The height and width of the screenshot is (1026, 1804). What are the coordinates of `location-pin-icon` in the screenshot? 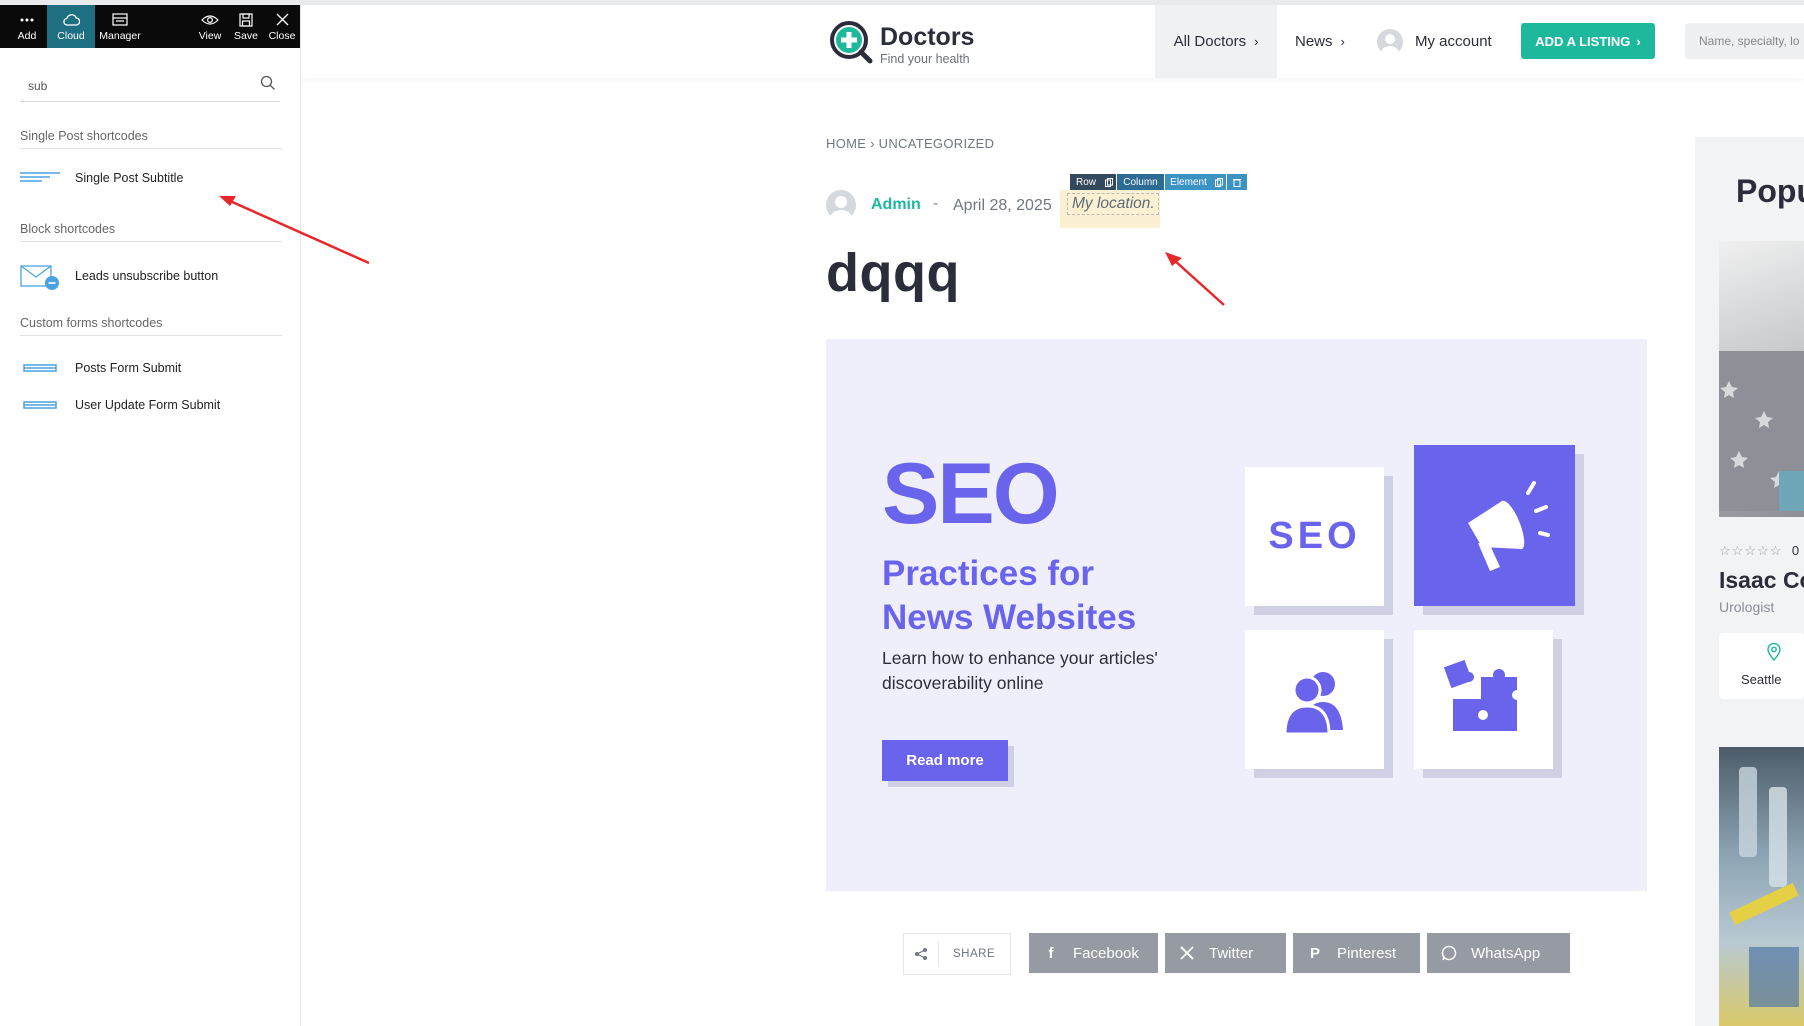 It's located at (1774, 654).